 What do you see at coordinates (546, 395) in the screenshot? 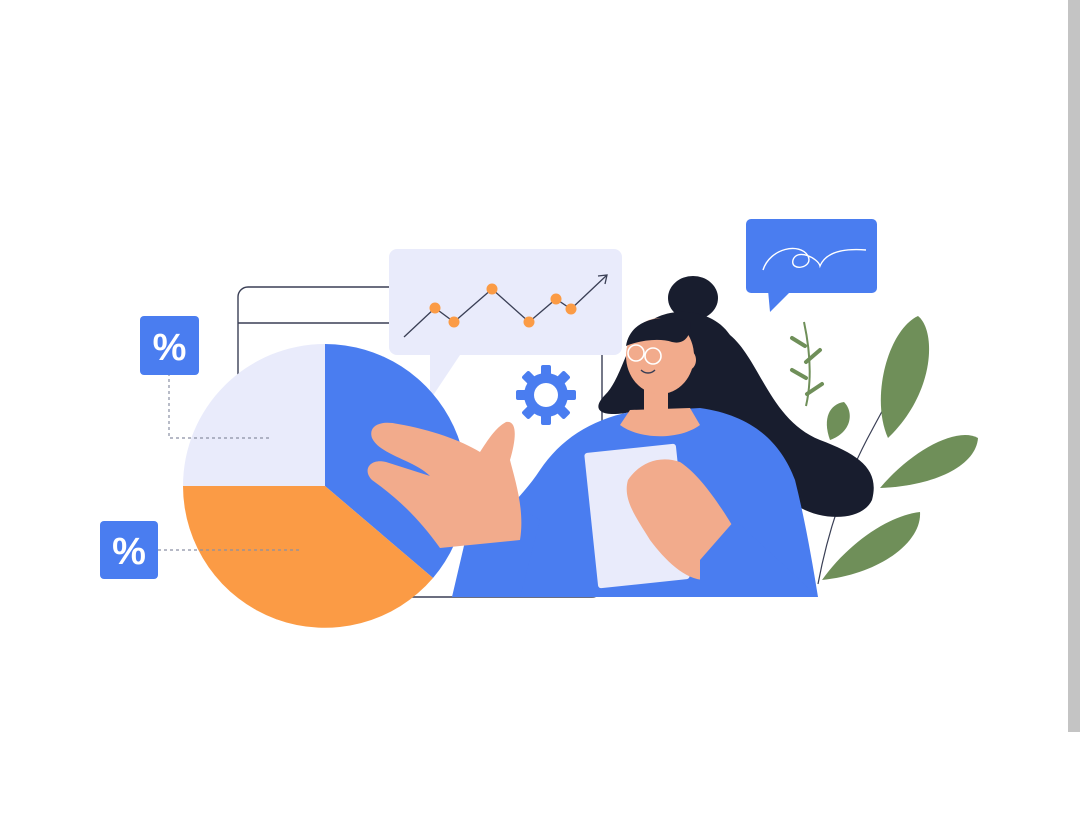
I see `gear-icon` at bounding box center [546, 395].